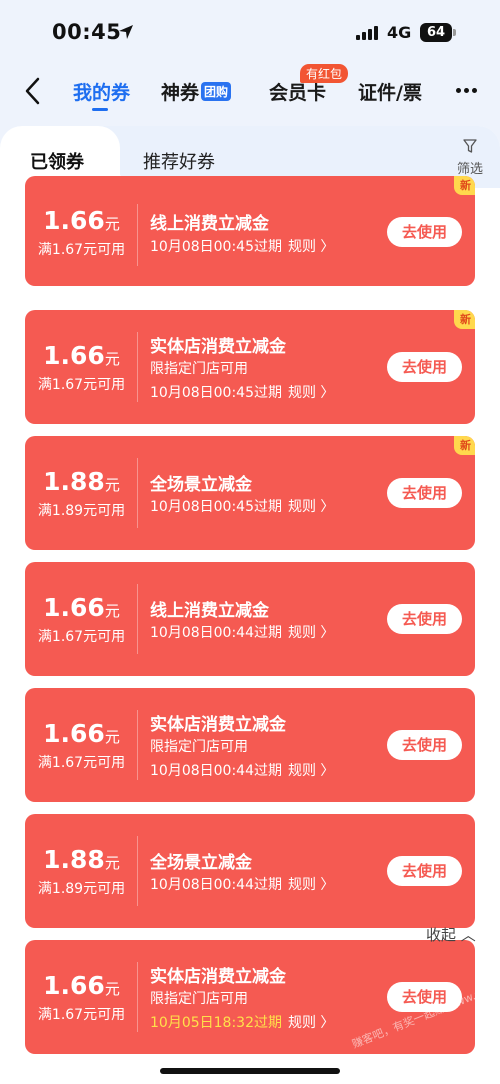 This screenshot has width=500, height=1084. Describe the element at coordinates (367, 33) in the screenshot. I see `signal-icon` at that location.